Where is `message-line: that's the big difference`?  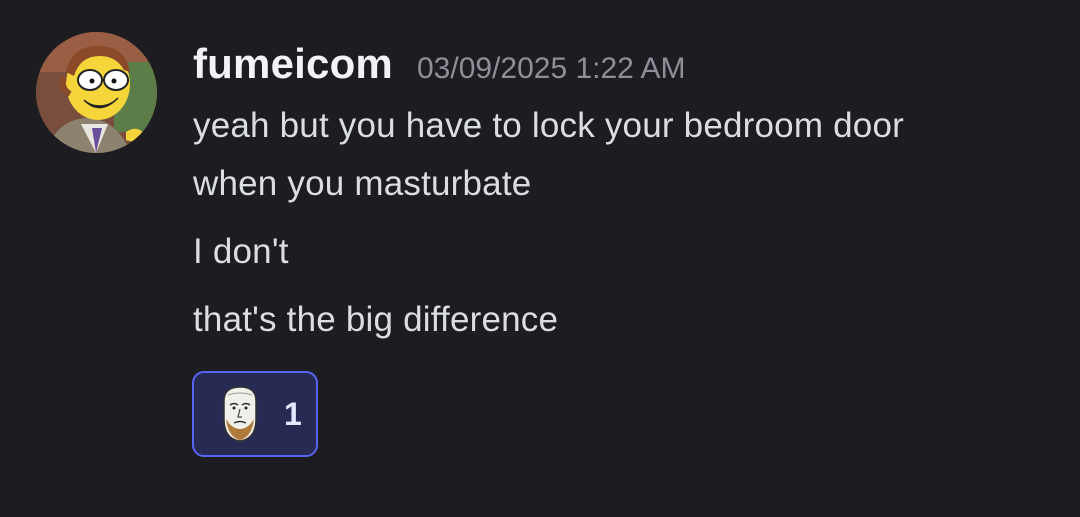
message-line: that's the big difference is located at coordinates (376, 319).